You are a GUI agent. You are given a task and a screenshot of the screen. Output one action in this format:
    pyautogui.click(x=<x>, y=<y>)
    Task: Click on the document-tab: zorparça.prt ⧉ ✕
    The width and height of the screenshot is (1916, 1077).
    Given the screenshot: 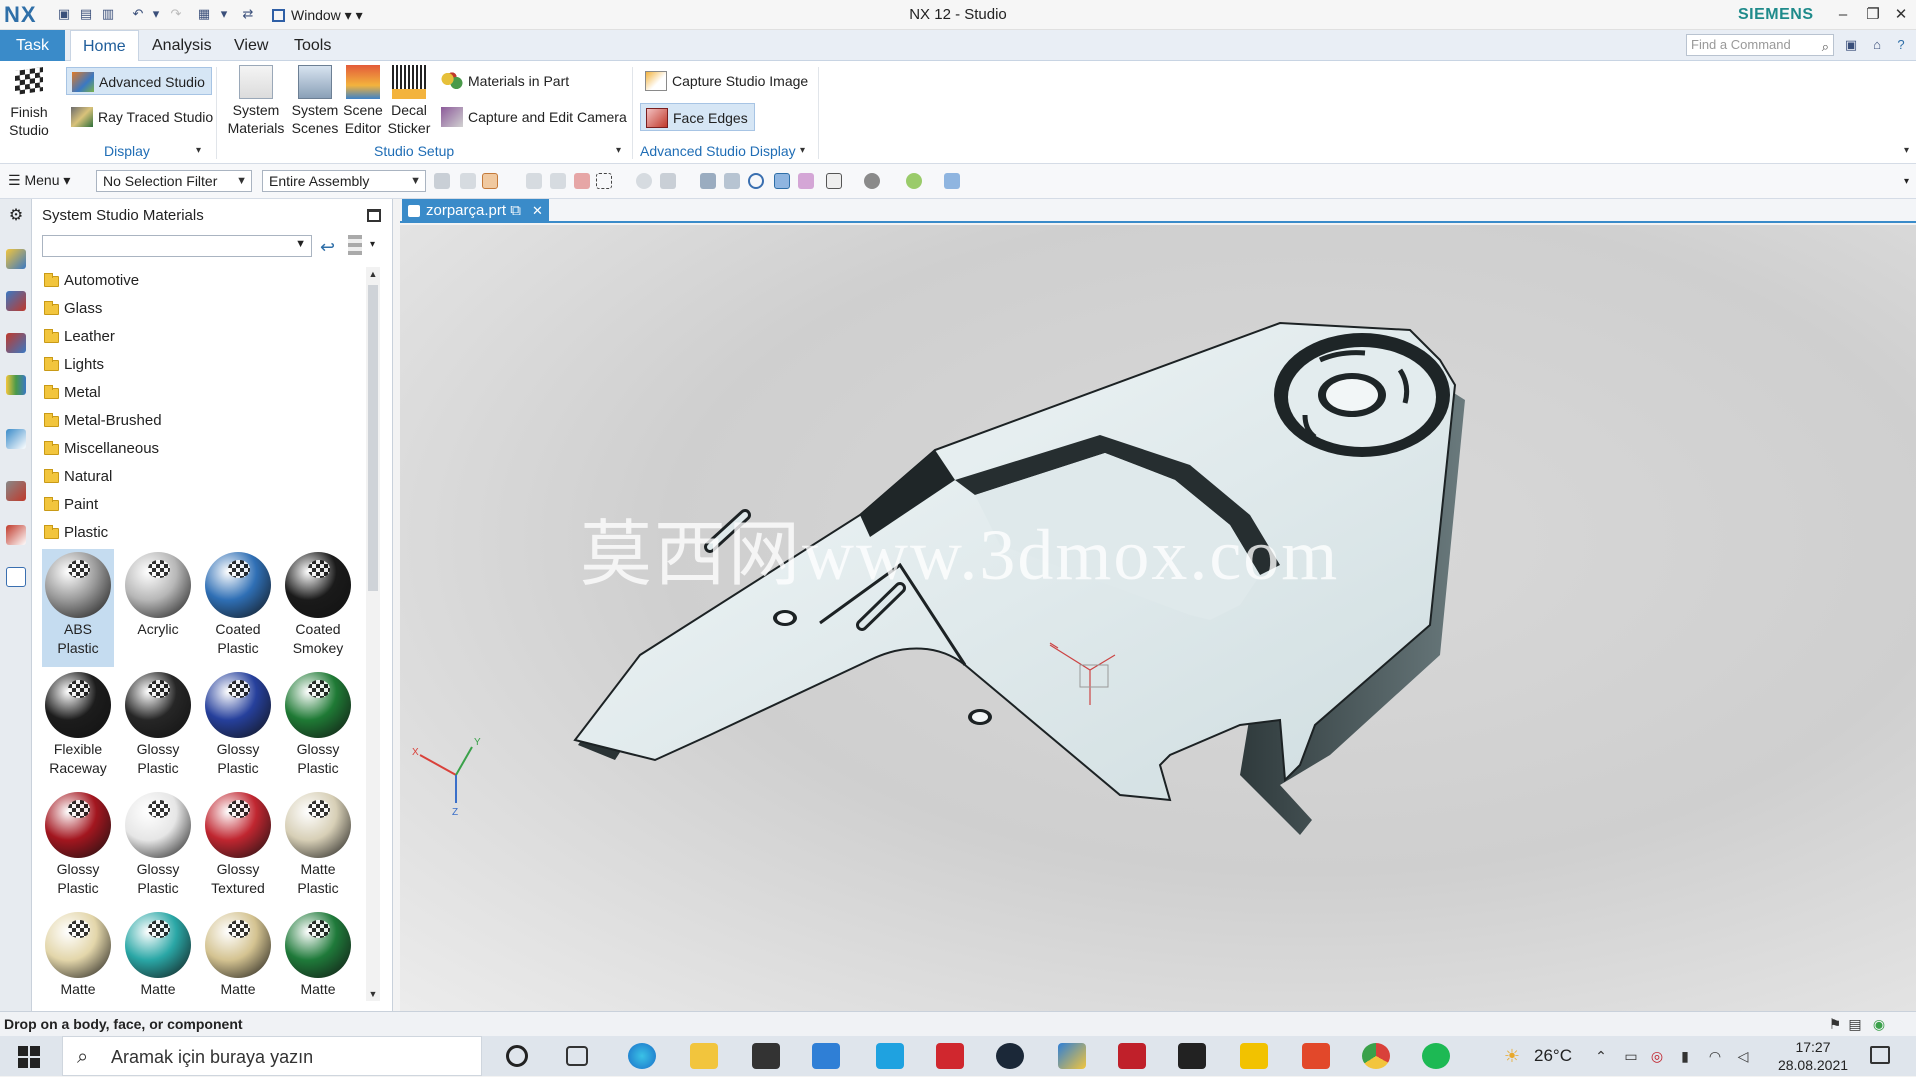 What is the action you would take?
    pyautogui.click(x=475, y=211)
    